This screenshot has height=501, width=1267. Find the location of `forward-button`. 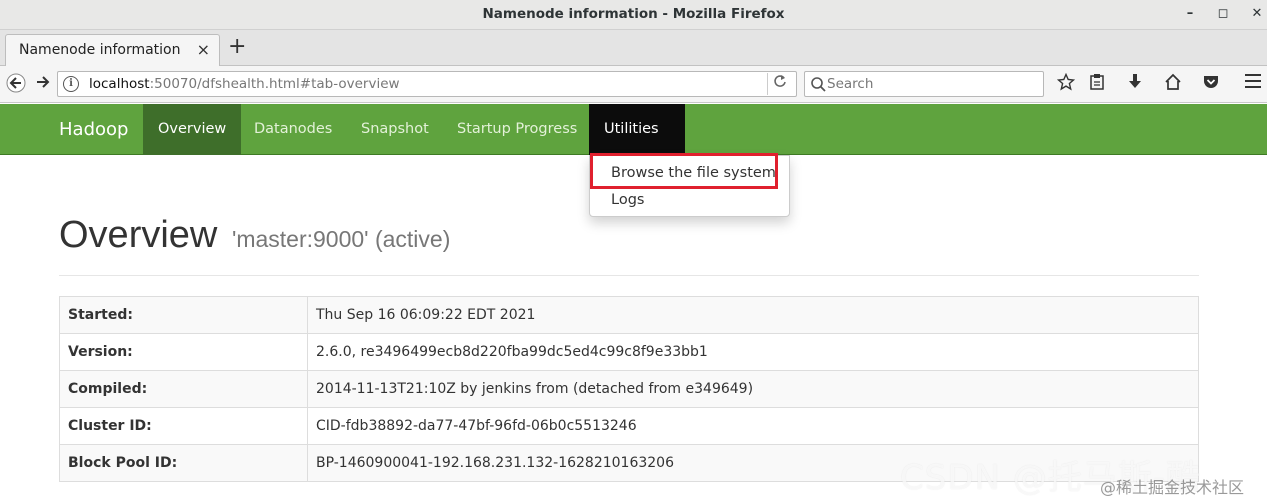

forward-button is located at coordinates (43, 84).